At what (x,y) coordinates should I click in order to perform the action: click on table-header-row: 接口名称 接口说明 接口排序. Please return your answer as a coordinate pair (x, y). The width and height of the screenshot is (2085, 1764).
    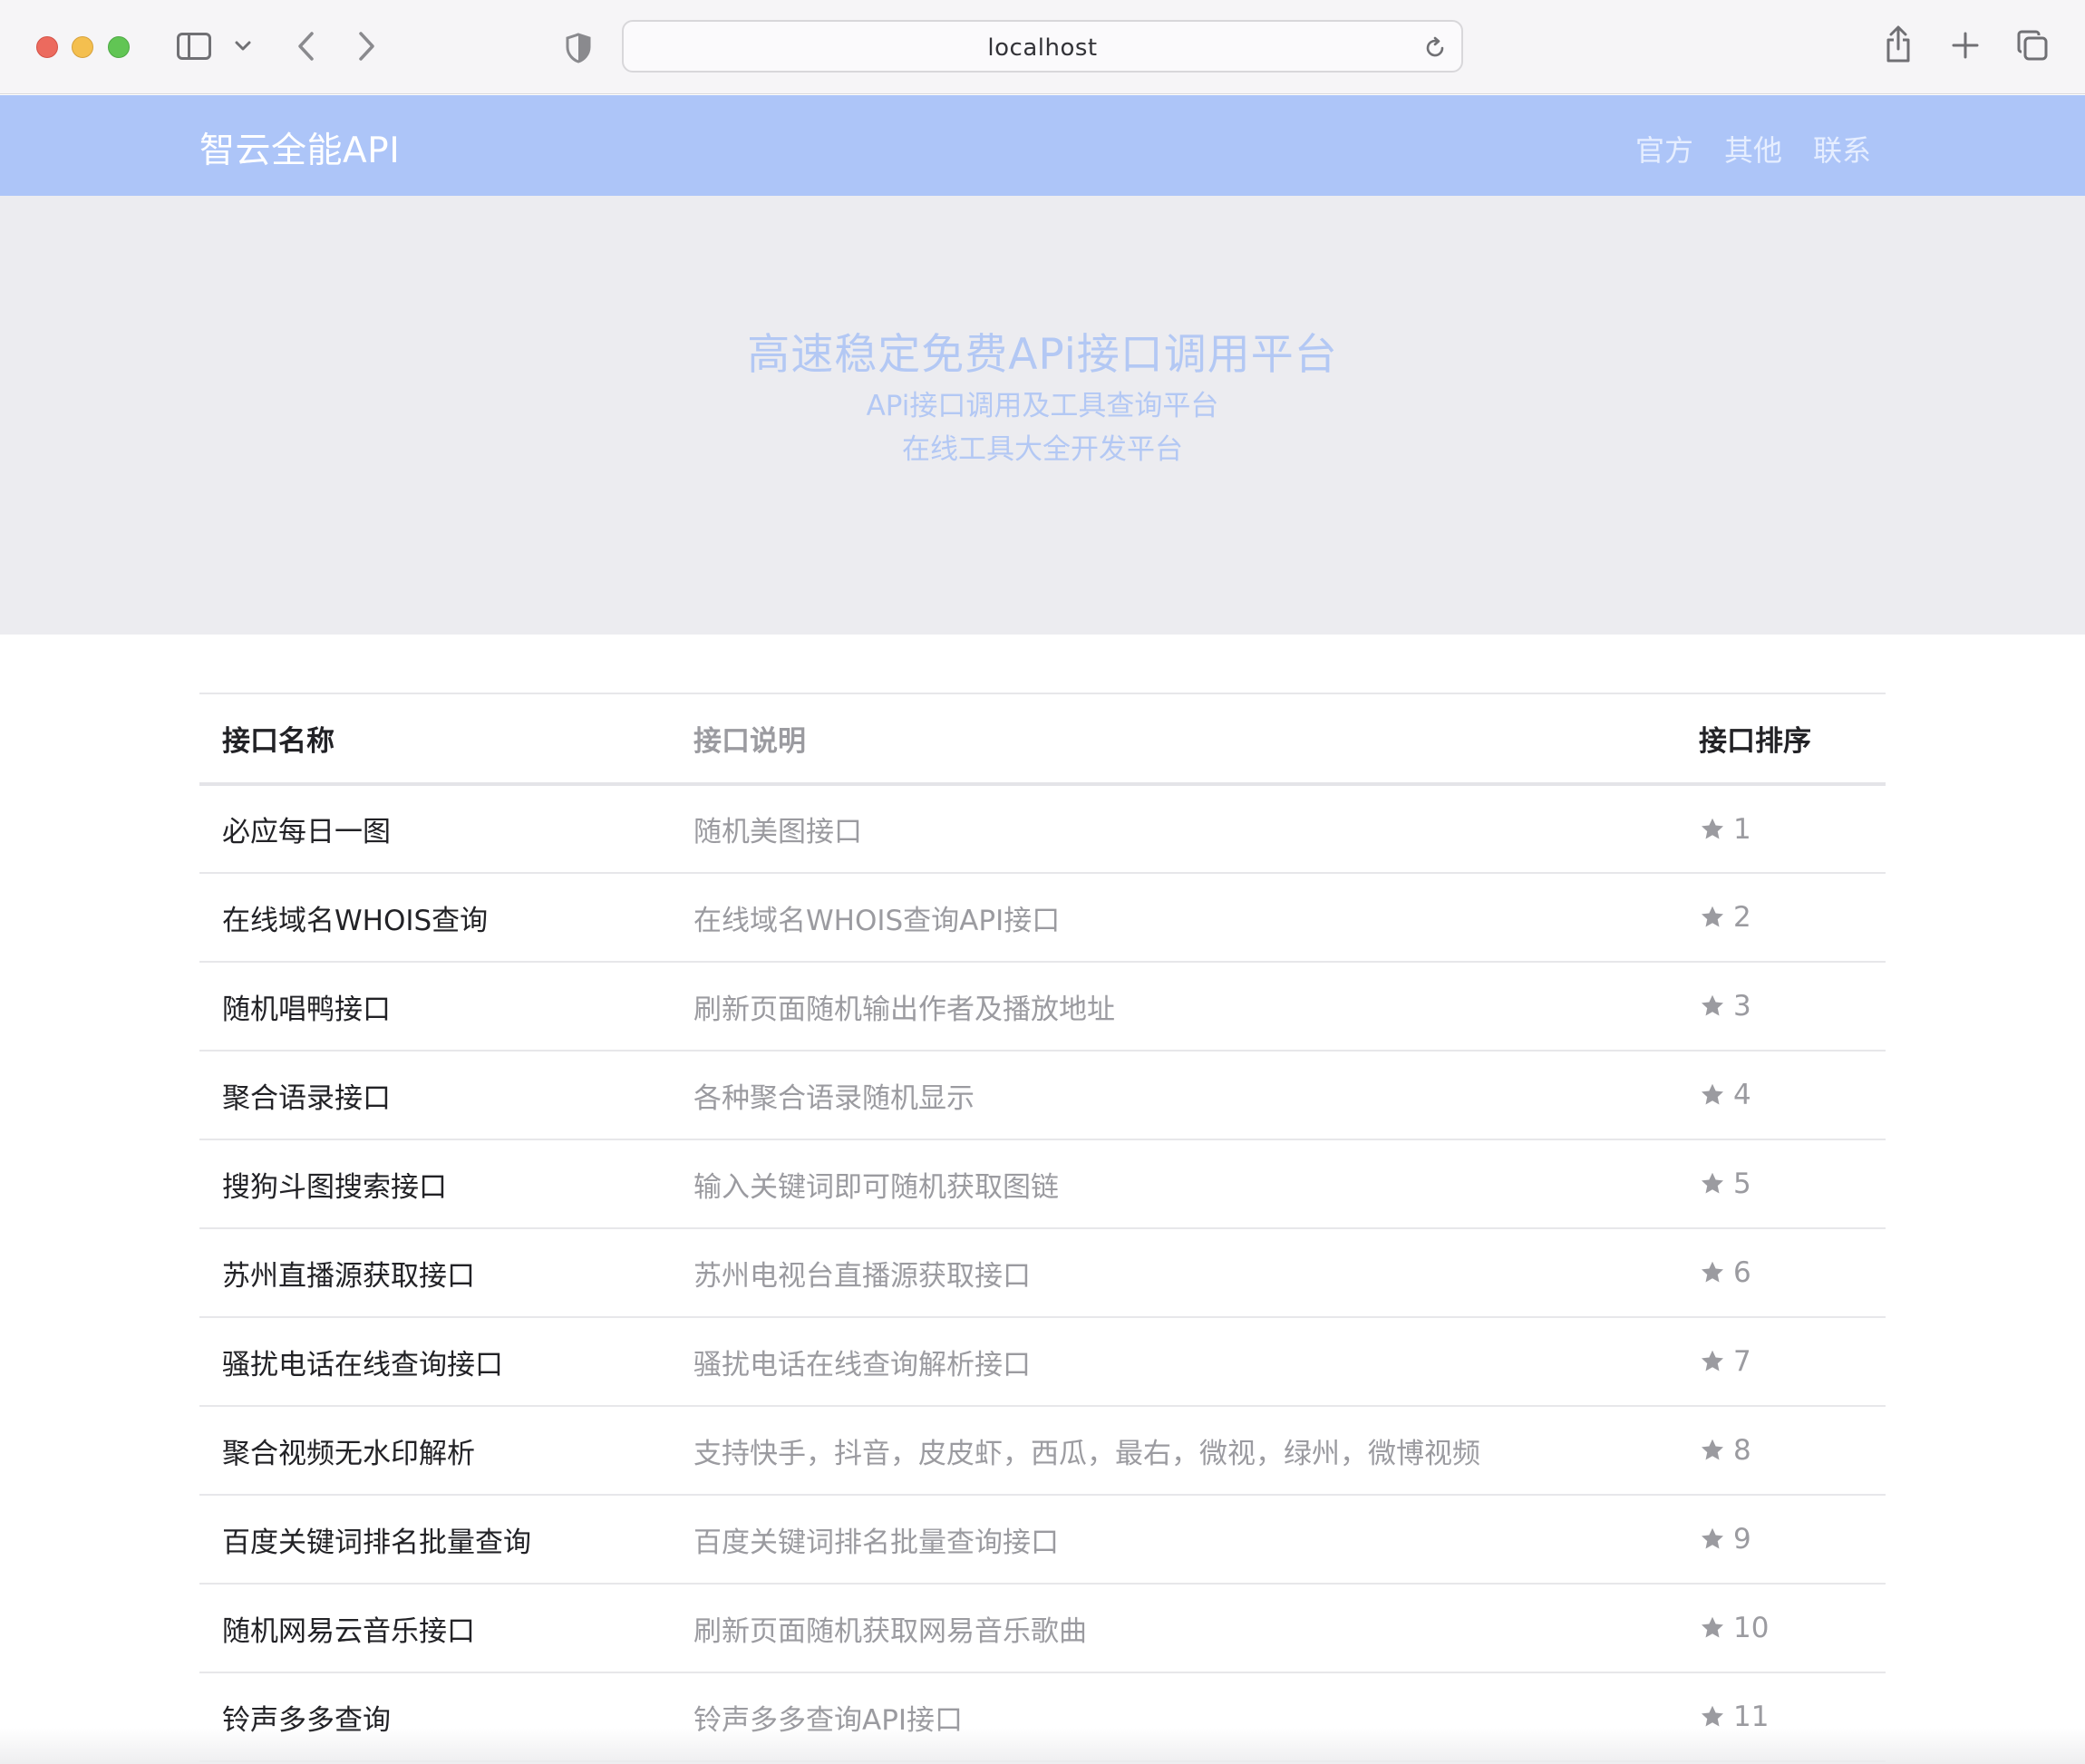
    Looking at the image, I should click on (1042, 740).